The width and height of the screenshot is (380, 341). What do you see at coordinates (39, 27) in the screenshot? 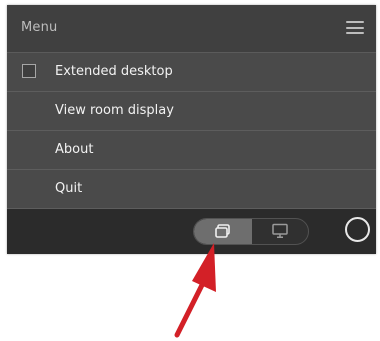
I see `menu-title: Menu` at bounding box center [39, 27].